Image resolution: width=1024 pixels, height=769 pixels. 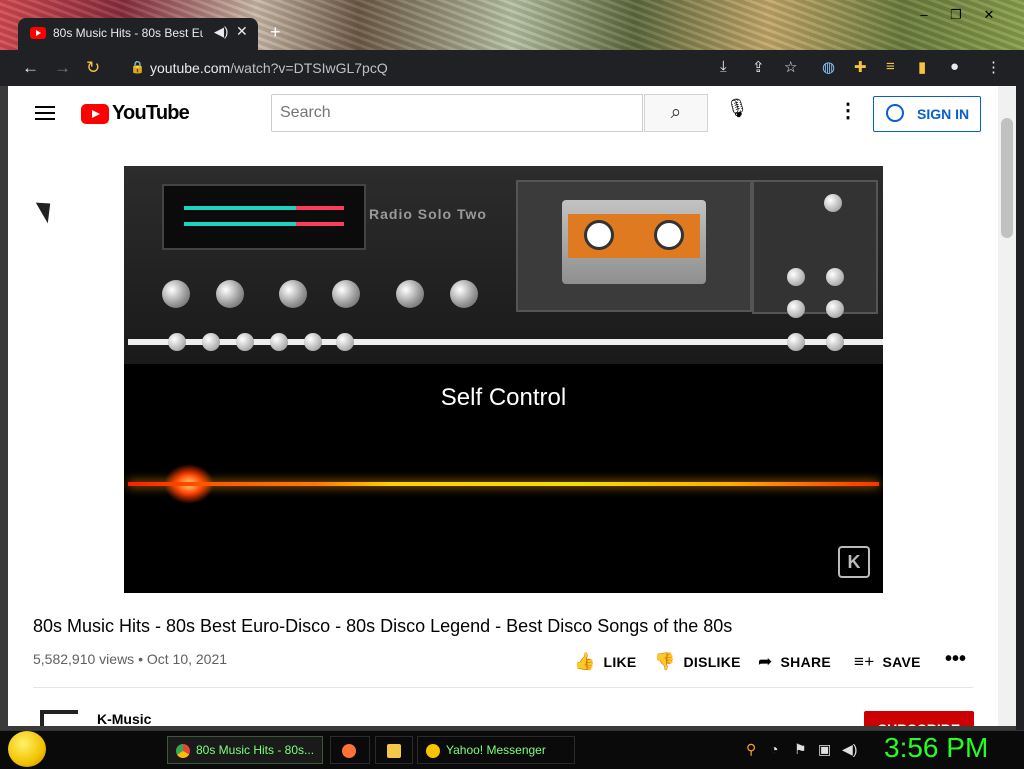 What do you see at coordinates (503, 397) in the screenshot?
I see `song-title-overlay: Self Control` at bounding box center [503, 397].